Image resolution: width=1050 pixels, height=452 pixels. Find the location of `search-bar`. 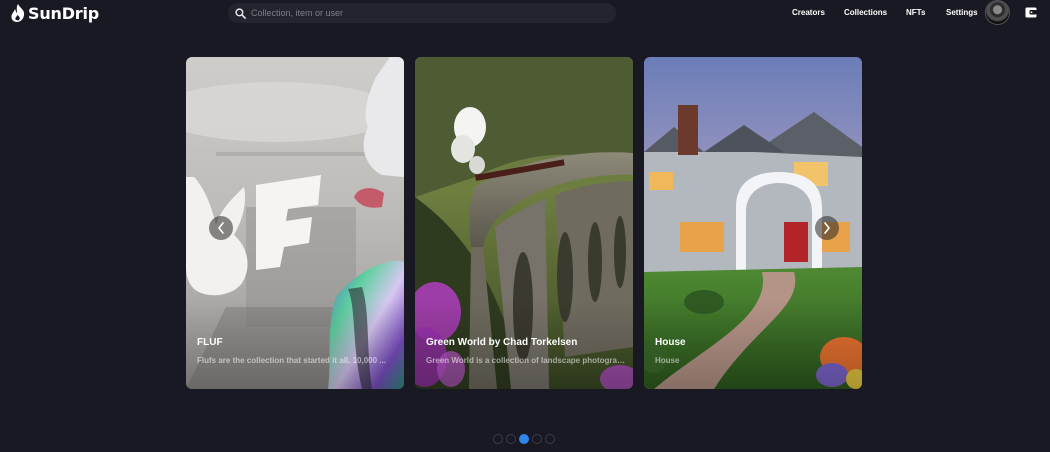

search-bar is located at coordinates (422, 13).